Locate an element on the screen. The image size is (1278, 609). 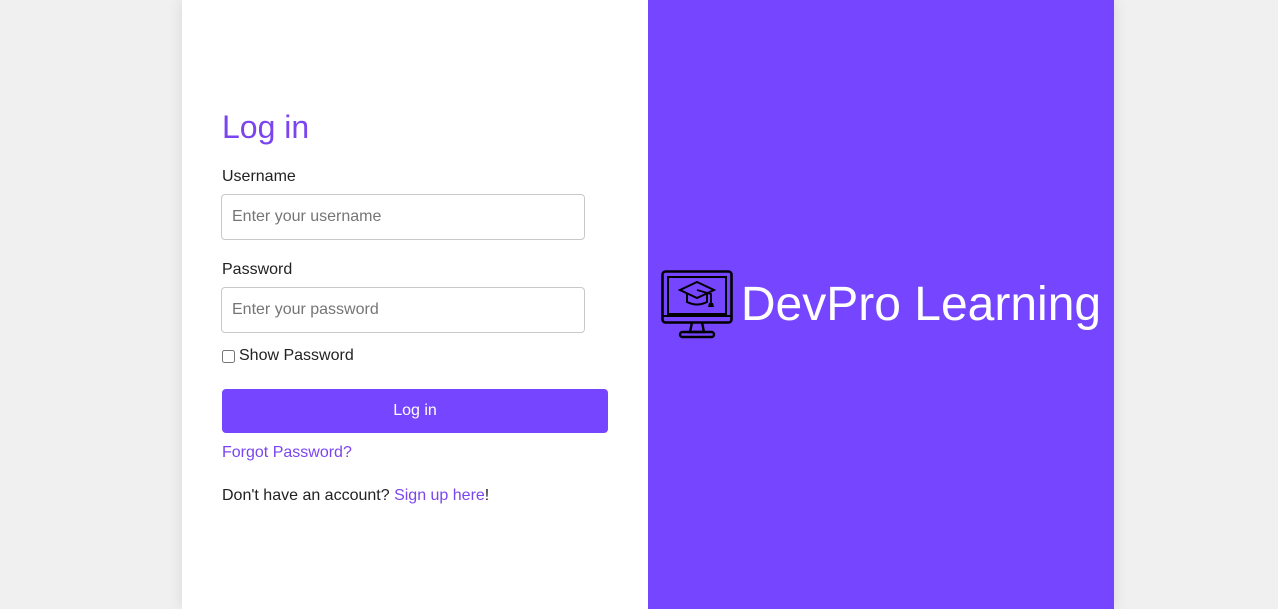
username-label: Username is located at coordinates (259, 176).